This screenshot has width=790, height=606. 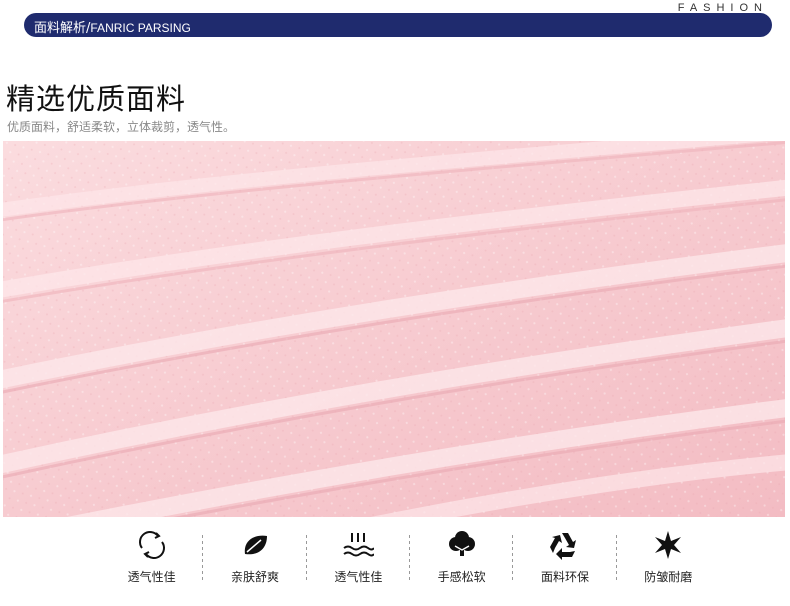 I want to click on feature-label: 防皱耐磨, so click(x=668, y=577).